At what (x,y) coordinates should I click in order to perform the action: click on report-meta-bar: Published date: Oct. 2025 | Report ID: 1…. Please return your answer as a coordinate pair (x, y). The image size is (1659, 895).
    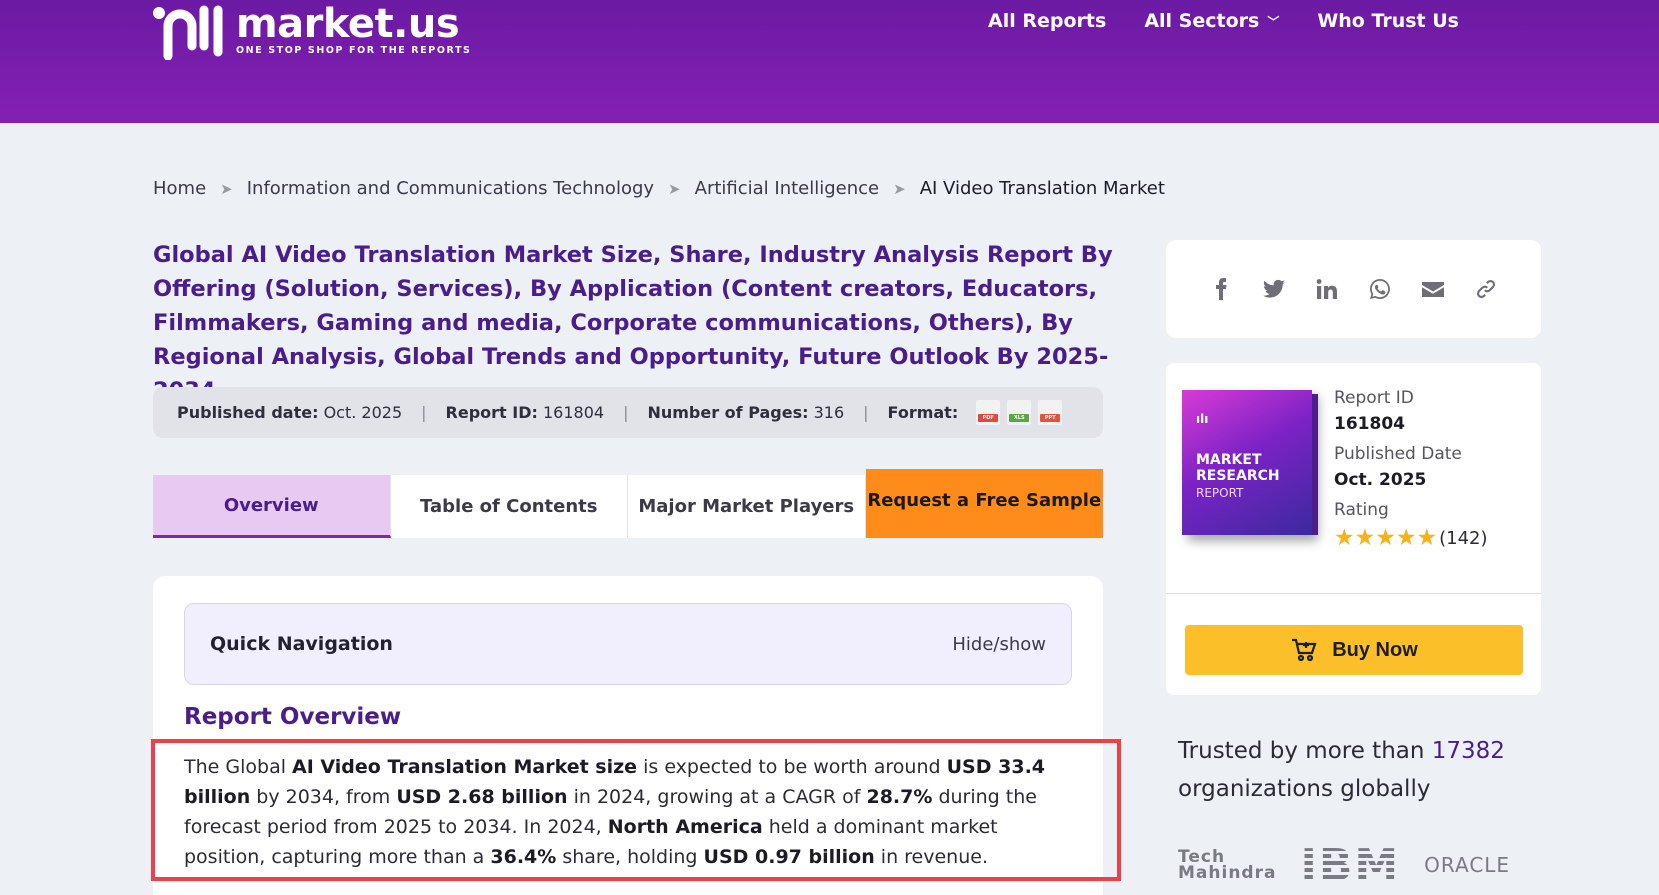
    Looking at the image, I should click on (628, 412).